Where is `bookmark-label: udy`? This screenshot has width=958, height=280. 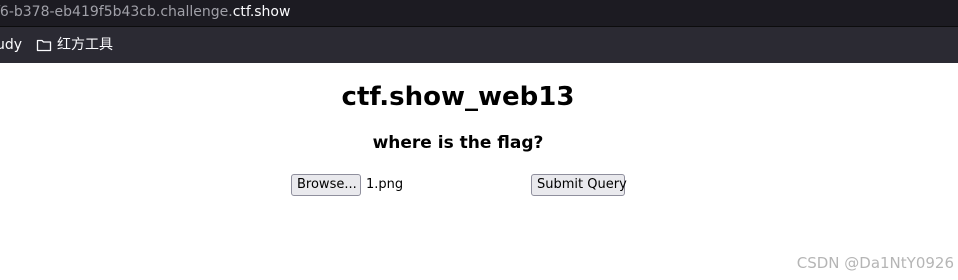 bookmark-label: udy is located at coordinates (11, 45).